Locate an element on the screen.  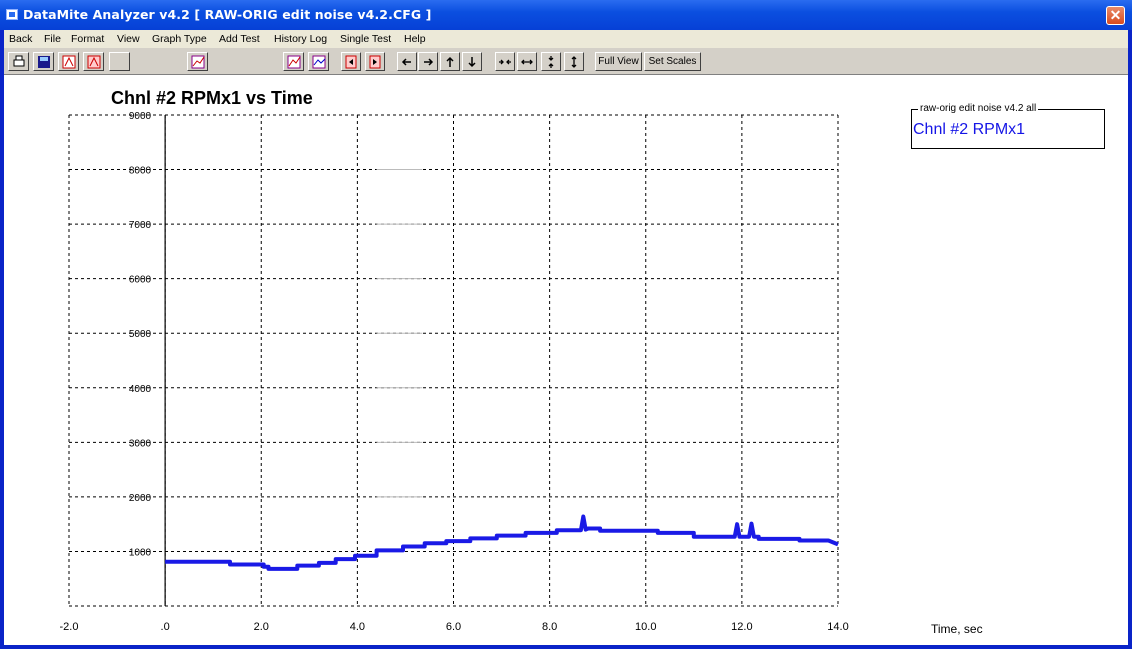
x-tick-label: 4.0 is located at coordinates (357, 627).